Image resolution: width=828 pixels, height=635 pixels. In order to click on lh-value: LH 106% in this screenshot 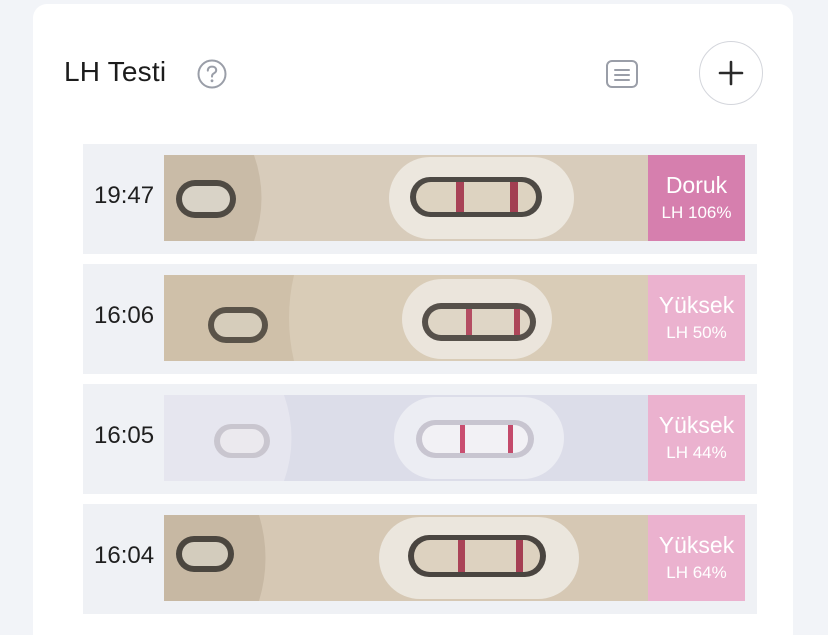, I will do `click(696, 212)`.